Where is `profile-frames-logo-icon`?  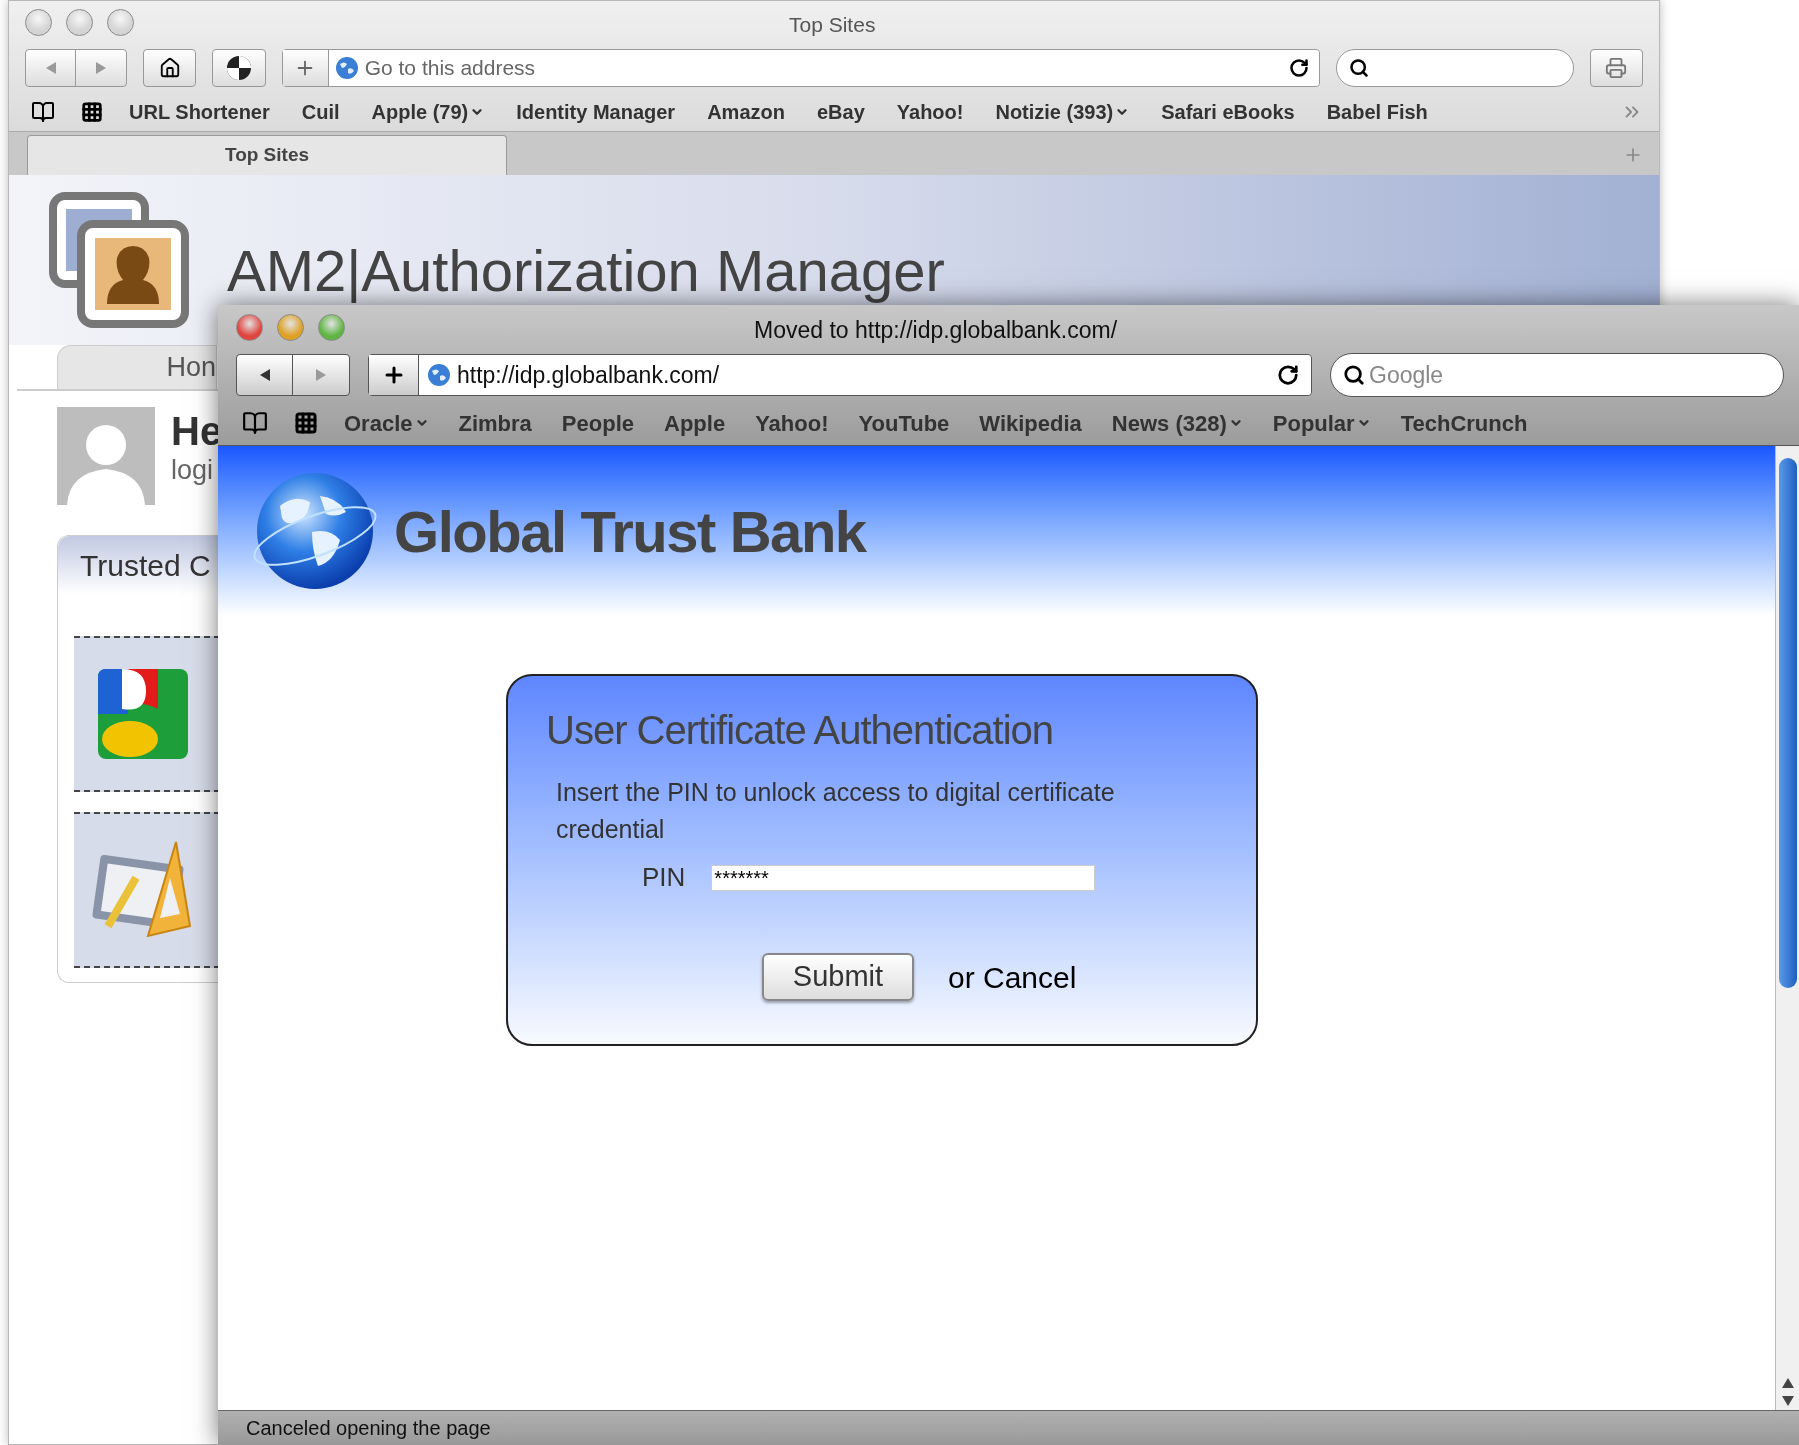 profile-frames-logo-icon is located at coordinates (119, 260).